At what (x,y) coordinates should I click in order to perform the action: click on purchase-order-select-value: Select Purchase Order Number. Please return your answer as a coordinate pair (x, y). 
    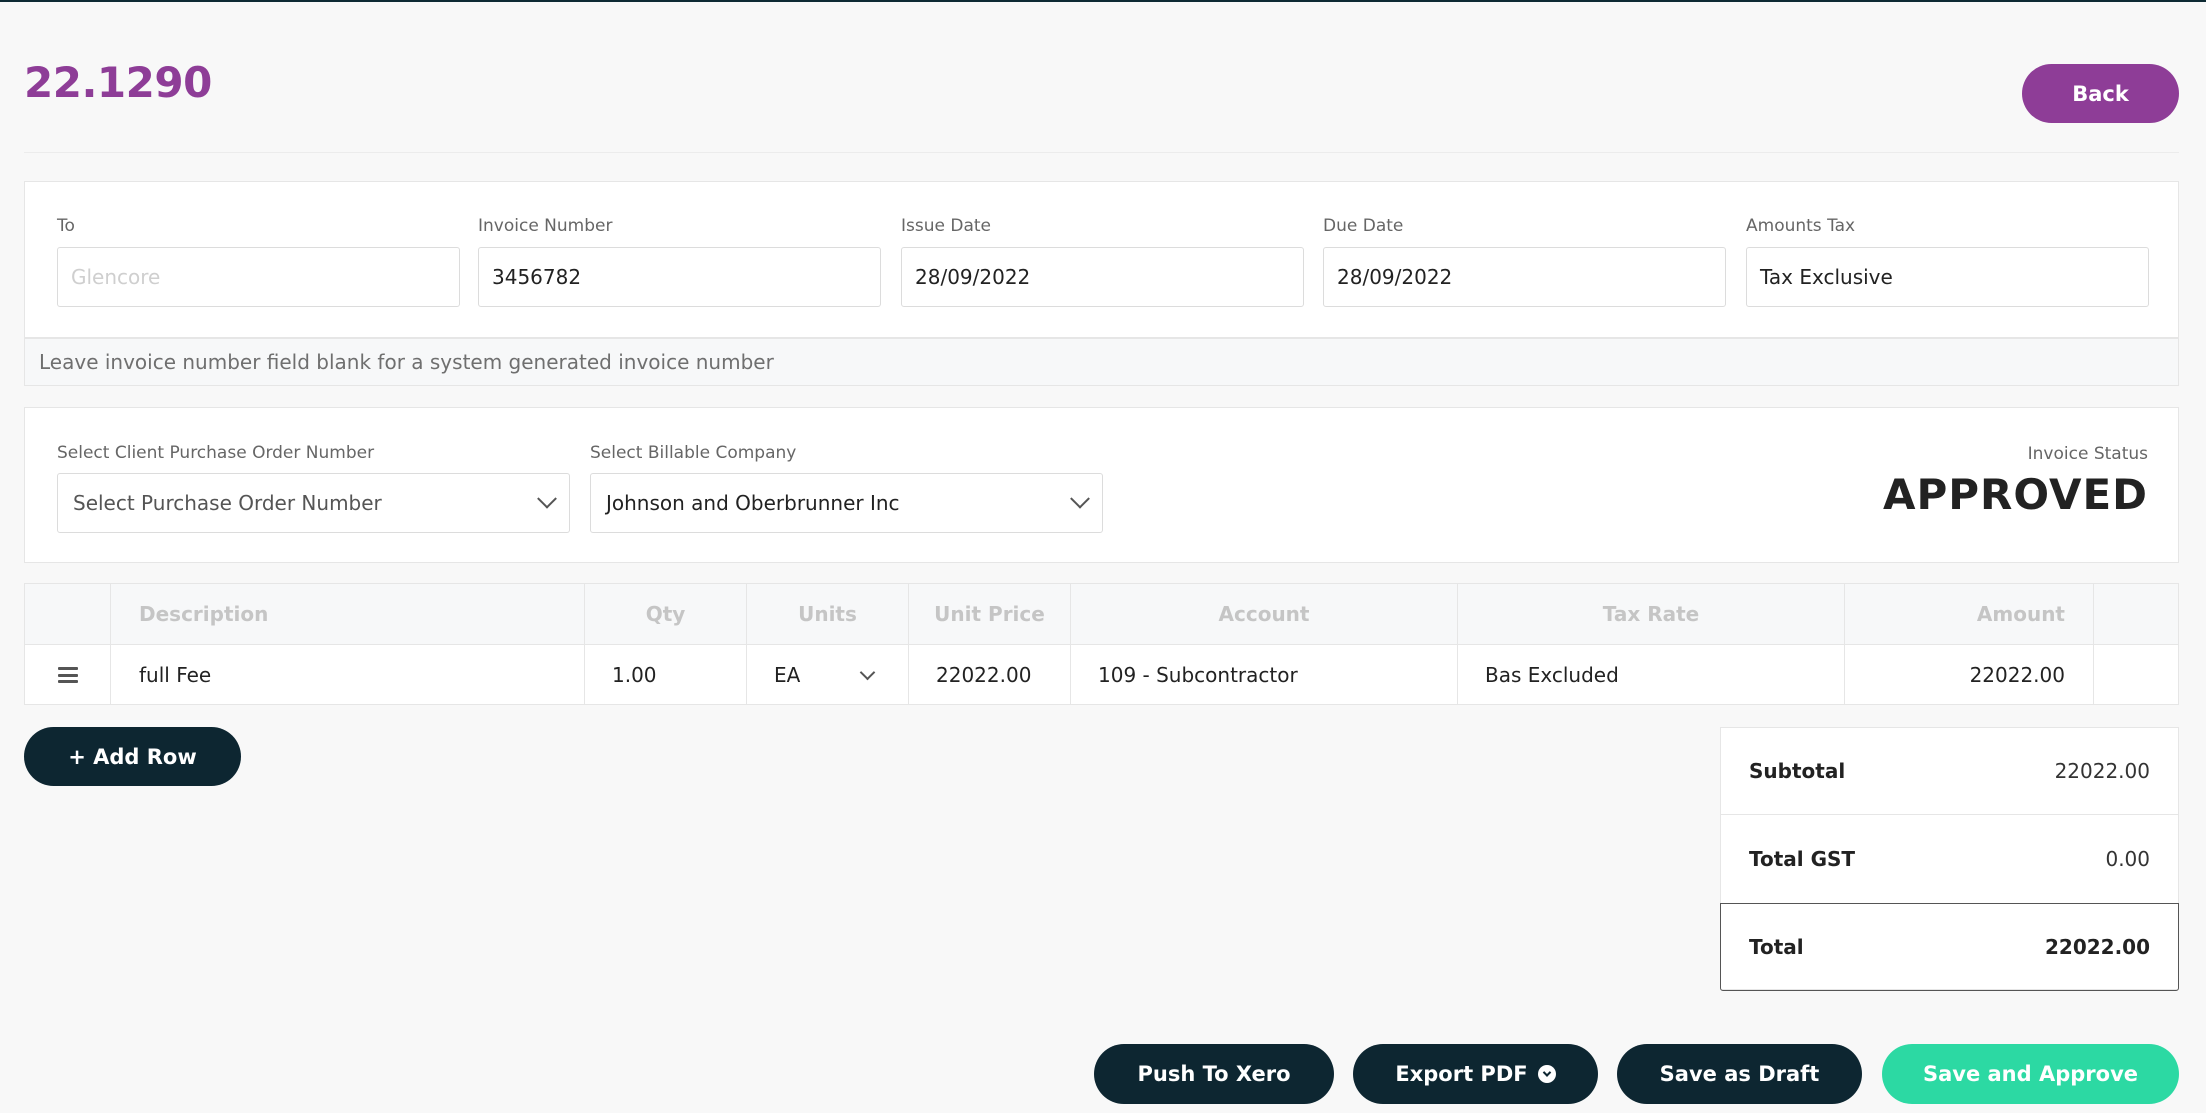
    Looking at the image, I should click on (227, 503).